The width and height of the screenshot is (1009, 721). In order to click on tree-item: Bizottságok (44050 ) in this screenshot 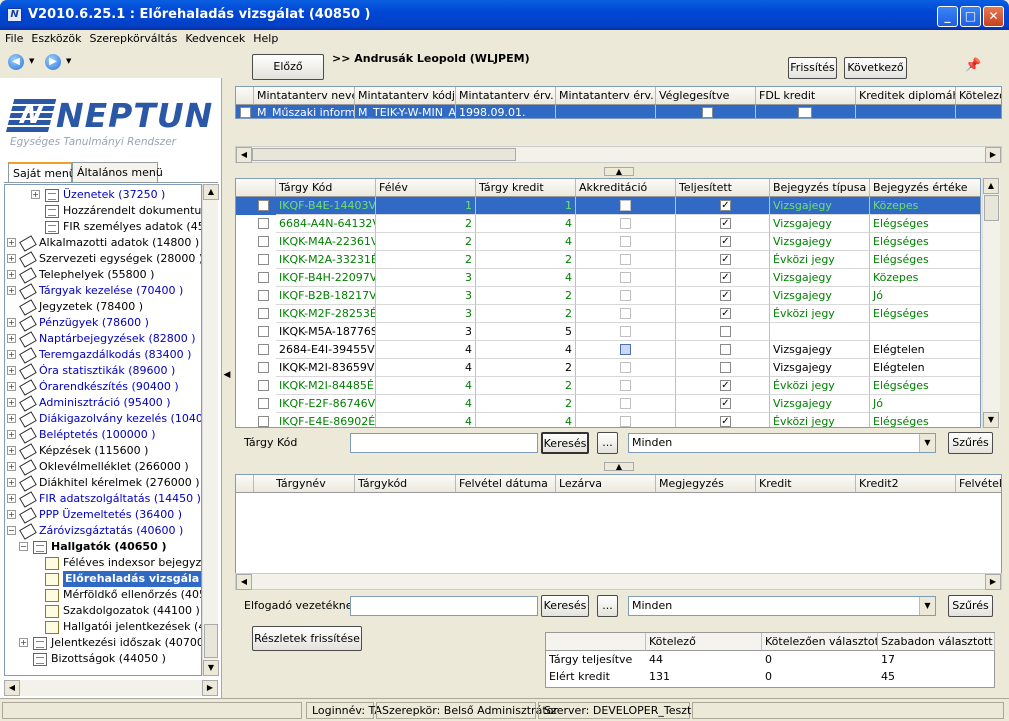, I will do `click(103, 659)`.